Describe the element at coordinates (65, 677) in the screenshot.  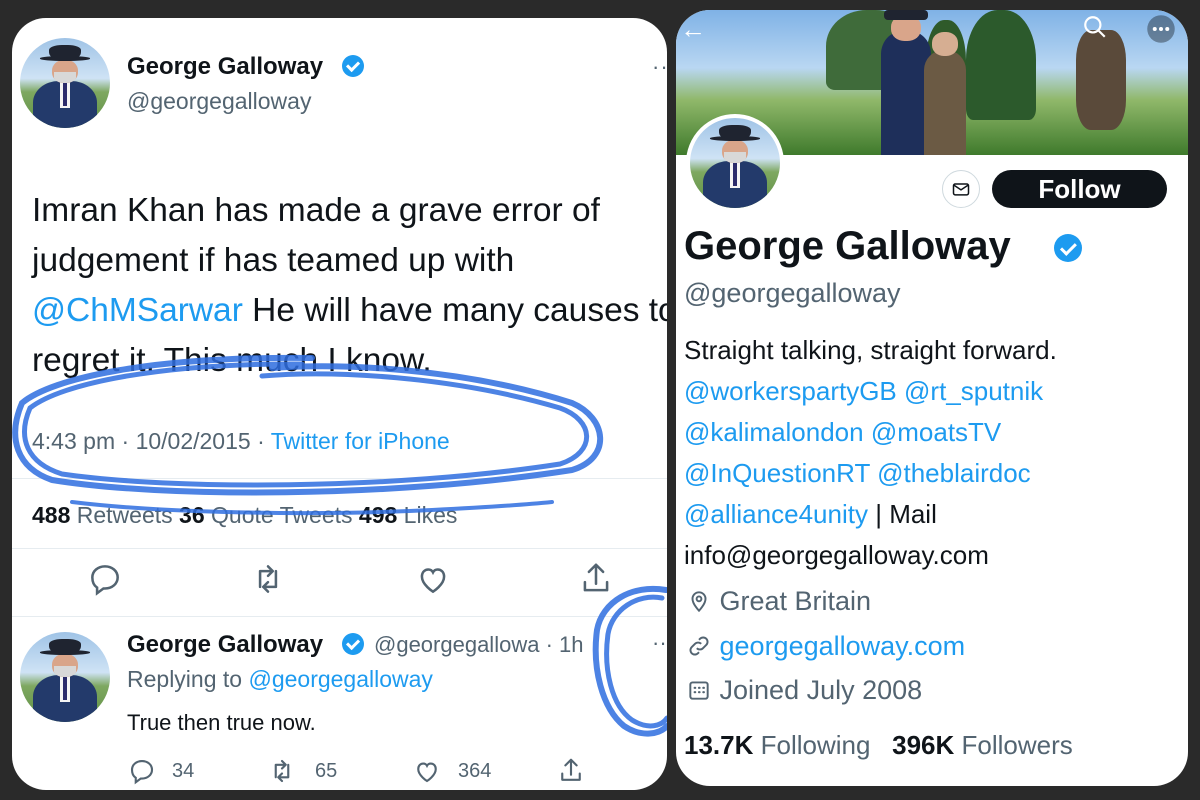
I see `reply-author-avatar` at that location.